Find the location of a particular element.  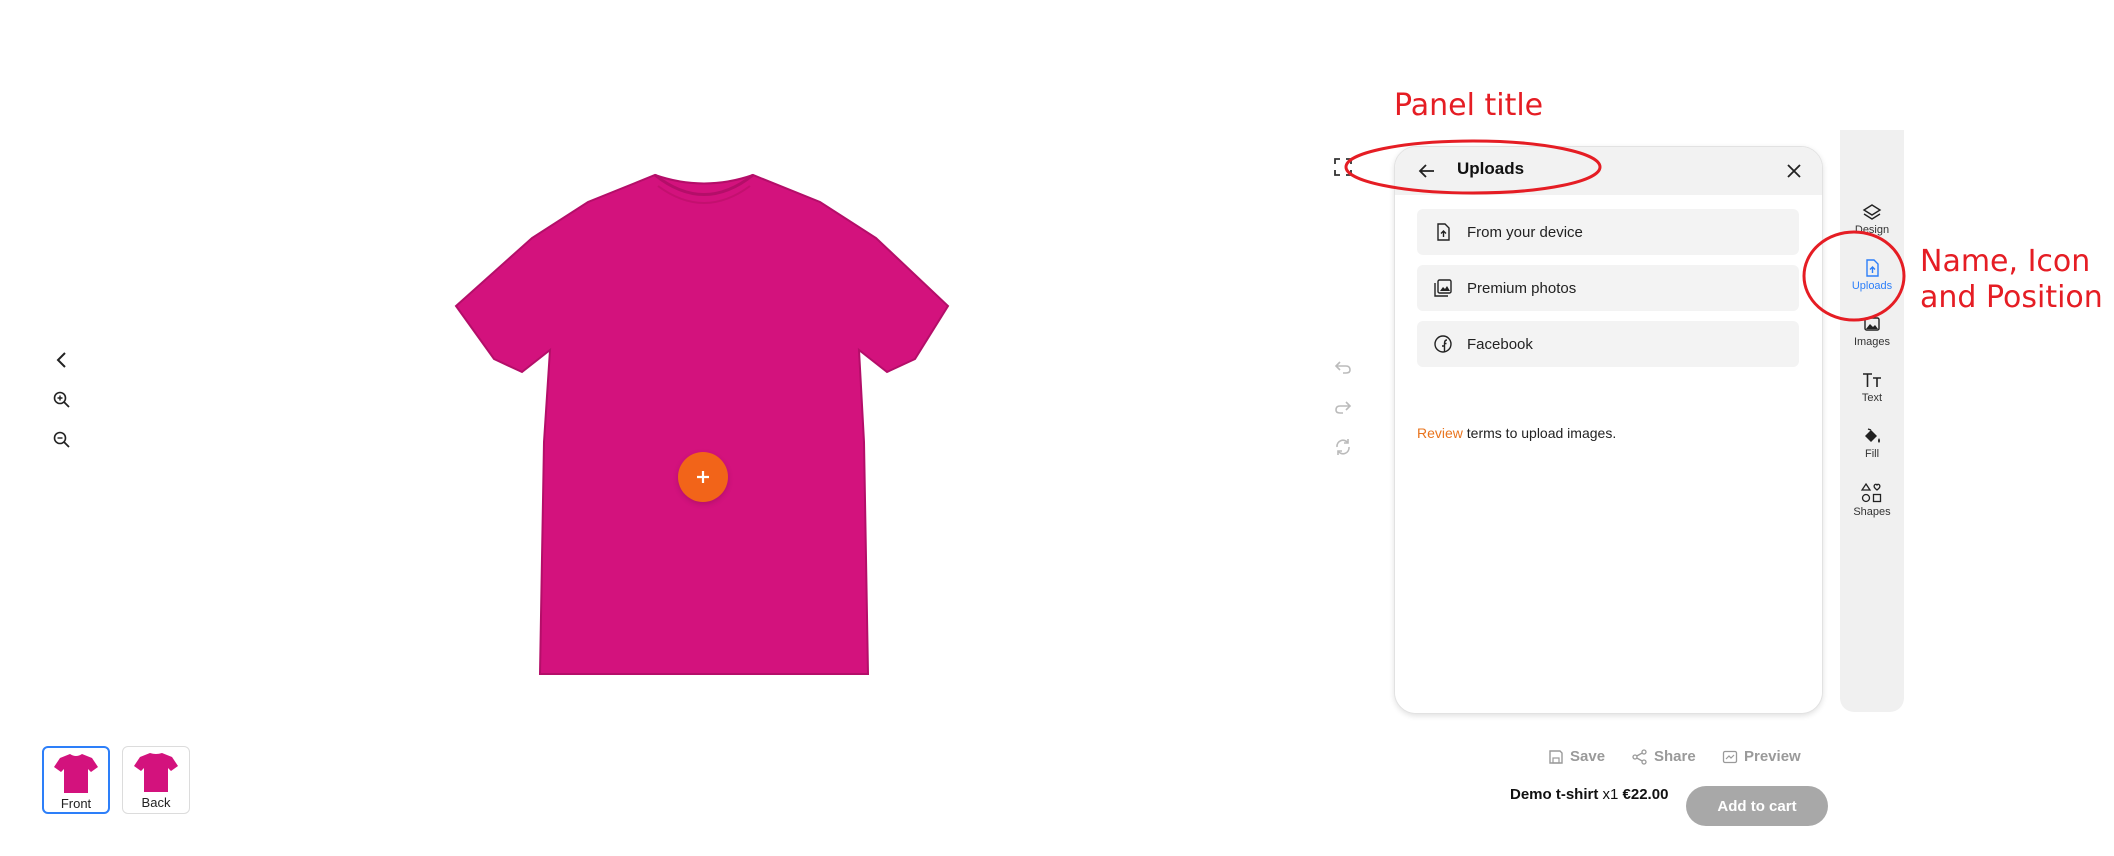

chevron-left-icon is located at coordinates (61, 360).